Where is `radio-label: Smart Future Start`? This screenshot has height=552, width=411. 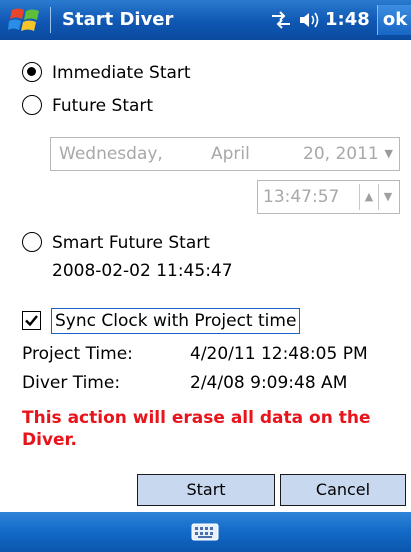
radio-label: Smart Future Start is located at coordinates (131, 243).